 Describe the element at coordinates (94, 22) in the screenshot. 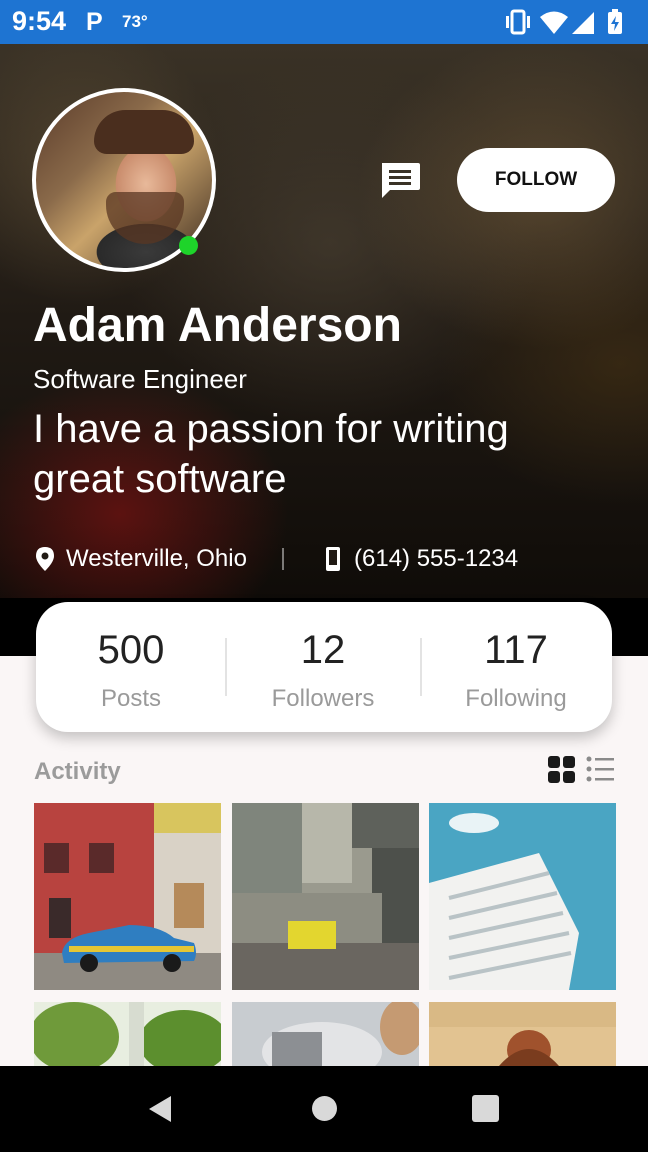

I see `app-notification-icon: P` at that location.